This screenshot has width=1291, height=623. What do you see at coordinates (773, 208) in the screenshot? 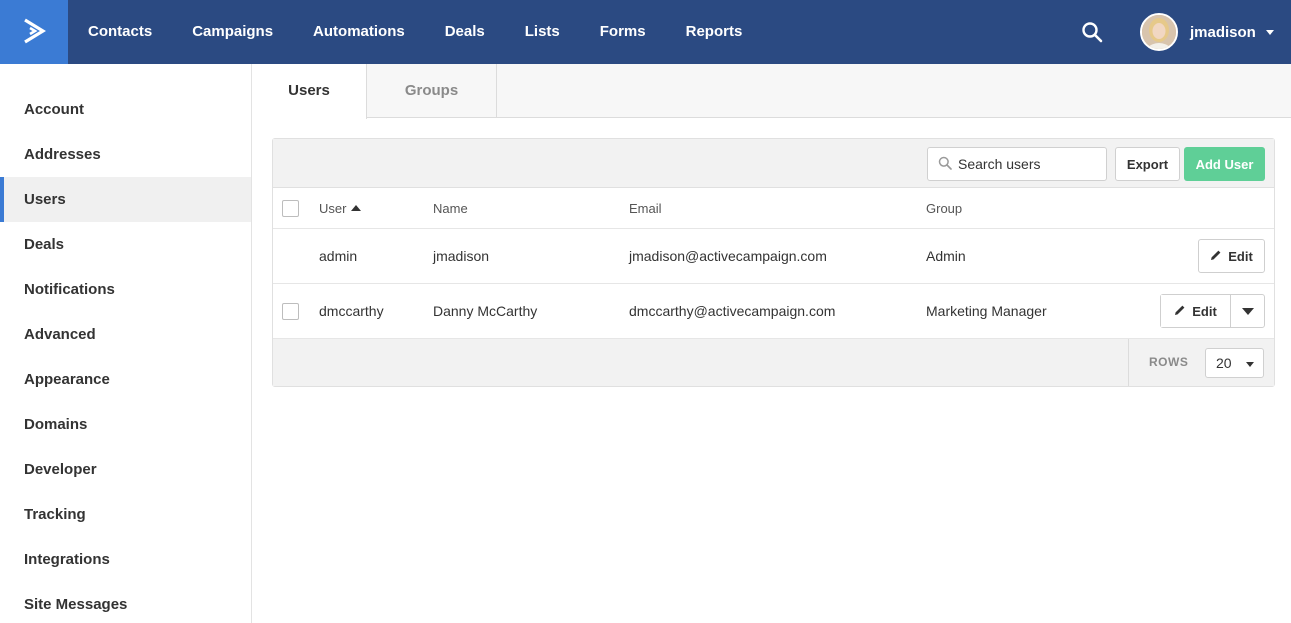
I see `table-header-row: User Name Email Group` at bounding box center [773, 208].